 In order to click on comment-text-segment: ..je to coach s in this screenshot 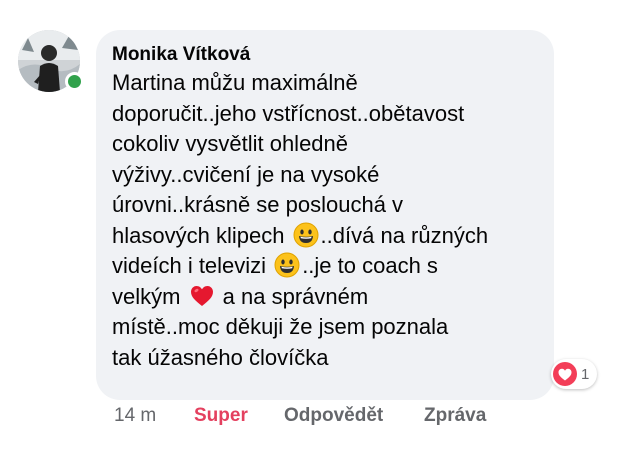, I will do `click(370, 265)`.